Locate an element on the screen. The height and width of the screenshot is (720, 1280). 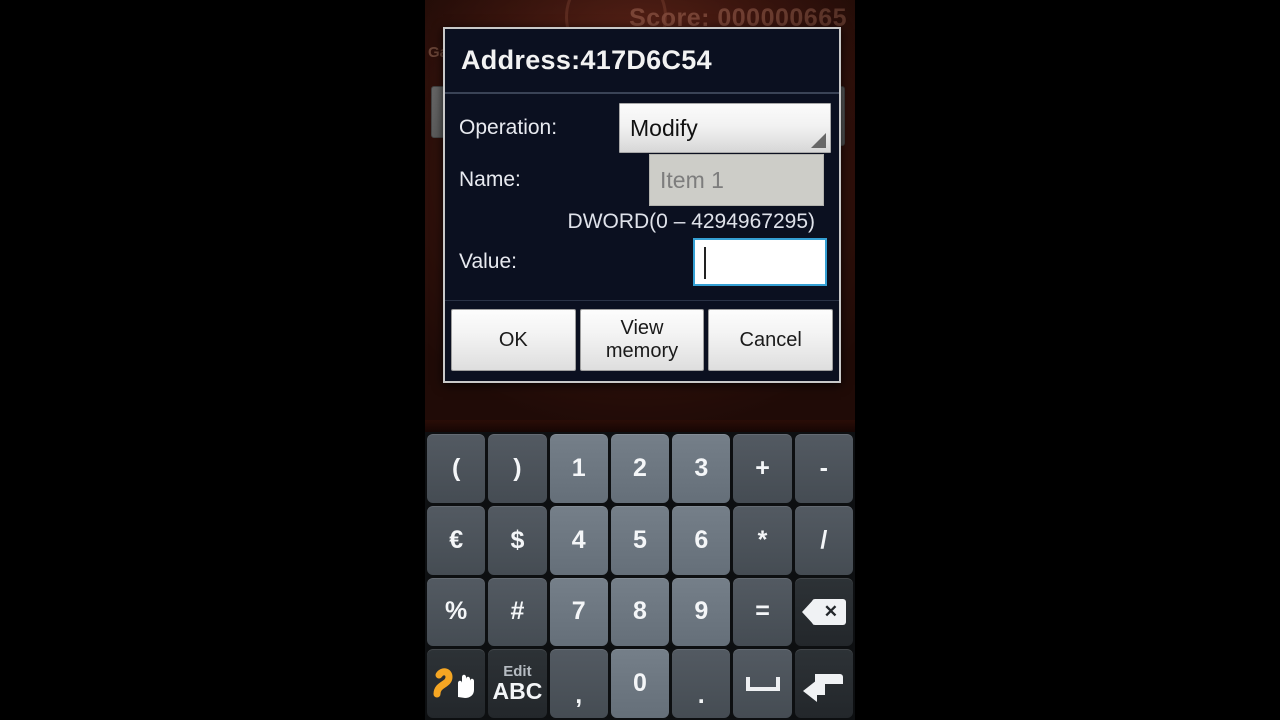
key-label: - is located at coordinates (823, 467).